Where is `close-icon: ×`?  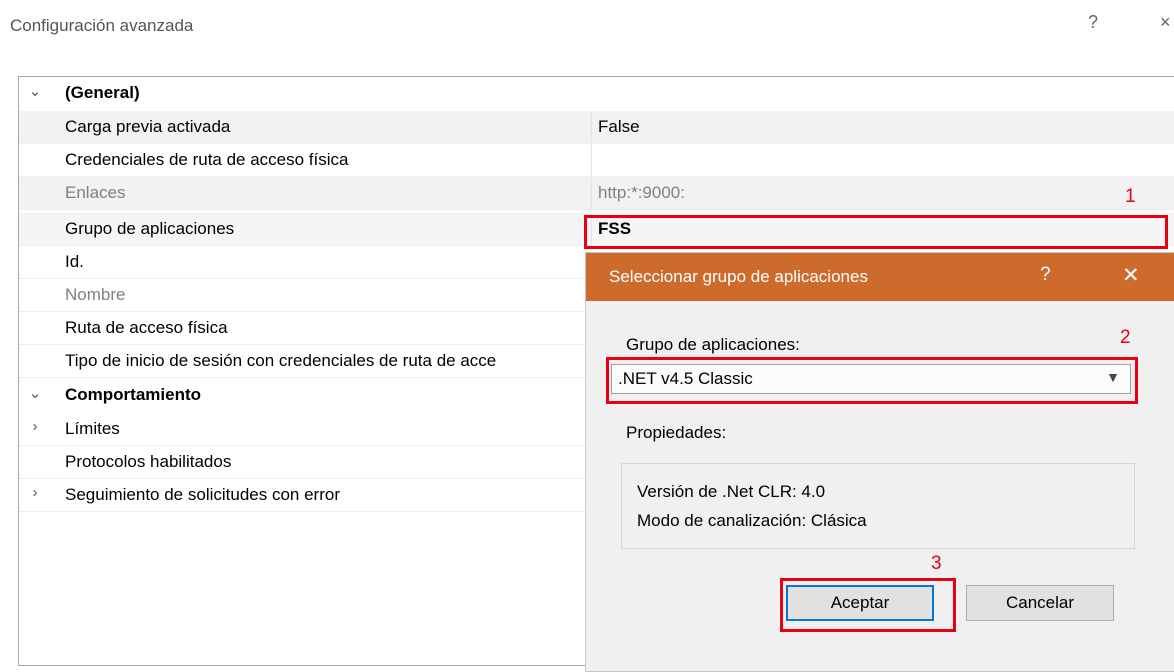 close-icon: × is located at coordinates (1165, 22).